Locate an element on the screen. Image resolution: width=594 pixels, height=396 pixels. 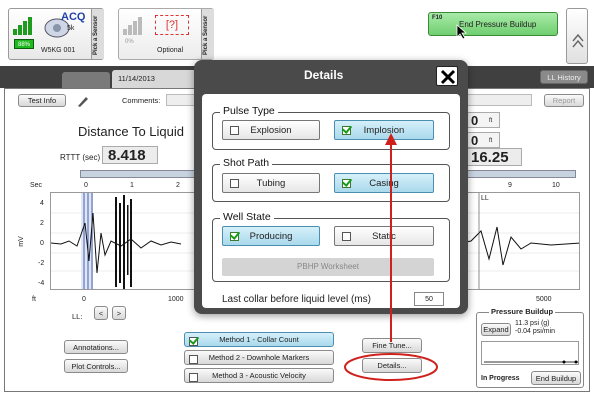
annotation-overlay is located at coordinates (391, 257).